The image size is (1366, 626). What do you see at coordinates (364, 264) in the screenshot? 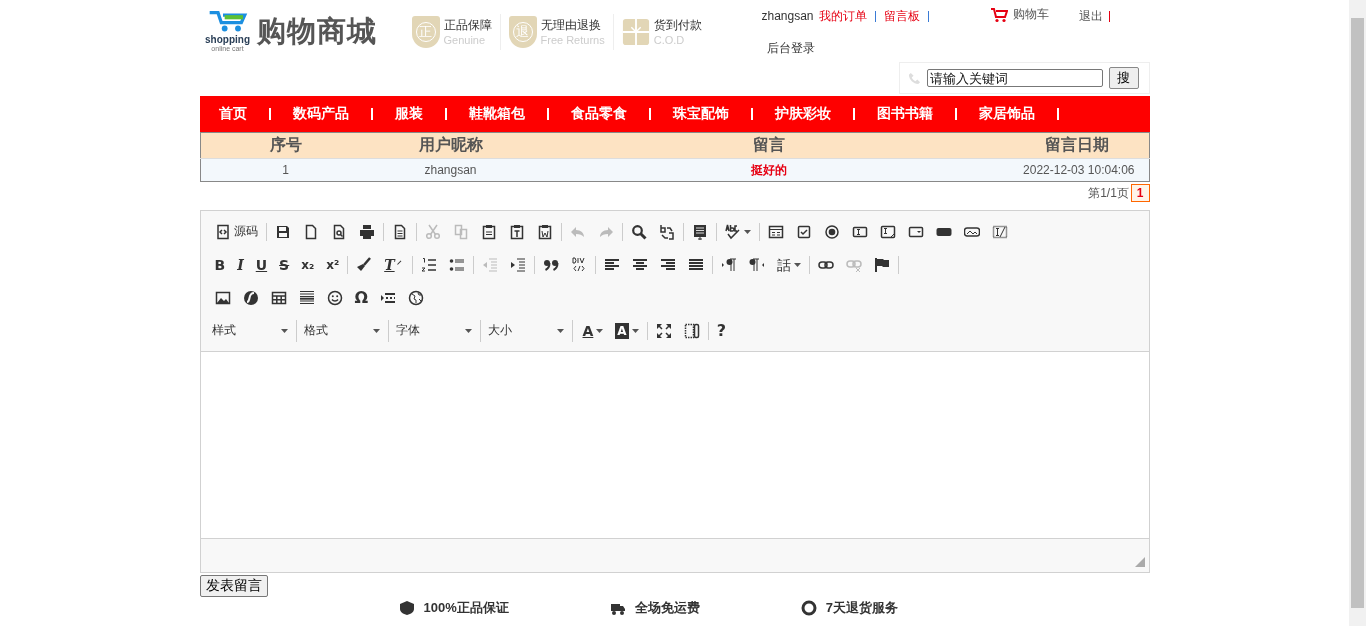
I see `paintbrush-icon` at bounding box center [364, 264].